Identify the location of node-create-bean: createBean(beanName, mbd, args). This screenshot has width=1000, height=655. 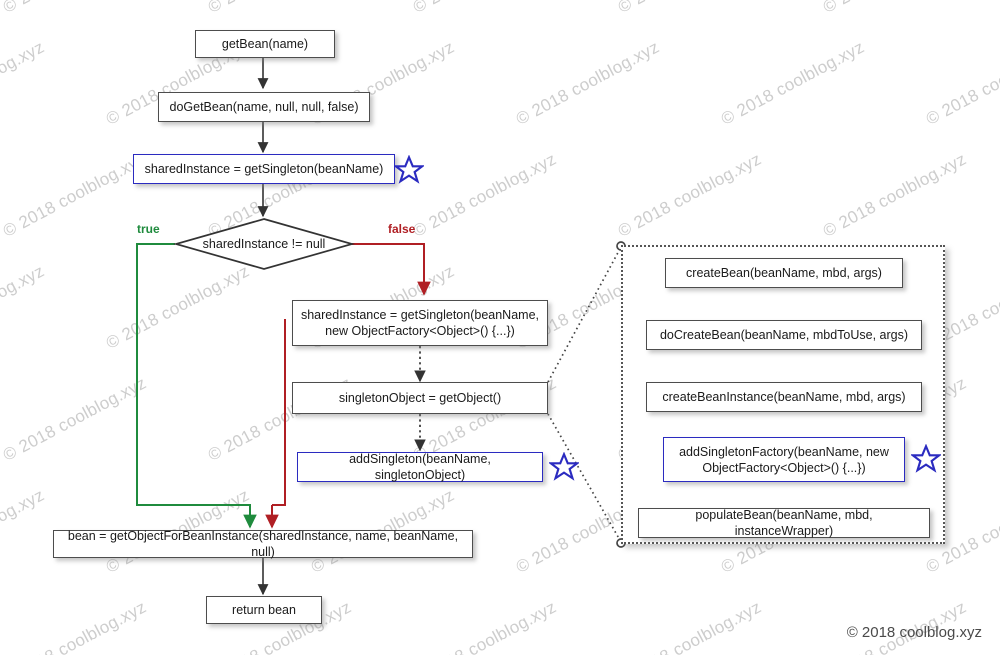
(784, 273).